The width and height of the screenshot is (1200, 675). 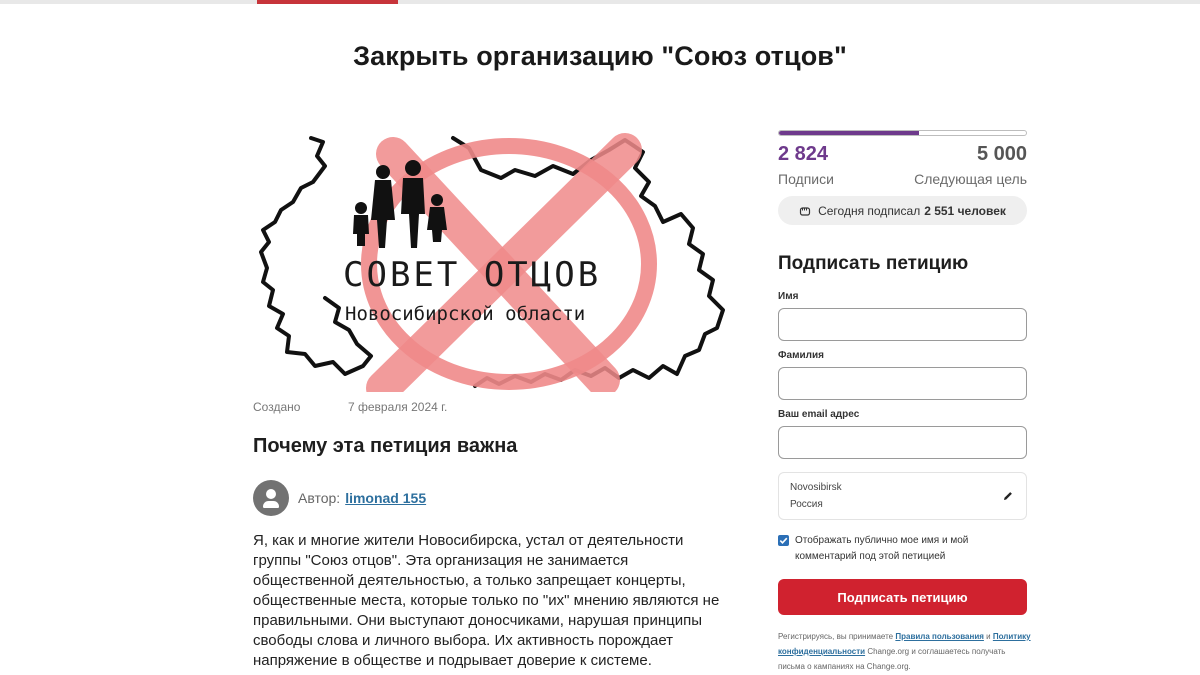 What do you see at coordinates (319, 498) in the screenshot?
I see `author-prefix: Автор:` at bounding box center [319, 498].